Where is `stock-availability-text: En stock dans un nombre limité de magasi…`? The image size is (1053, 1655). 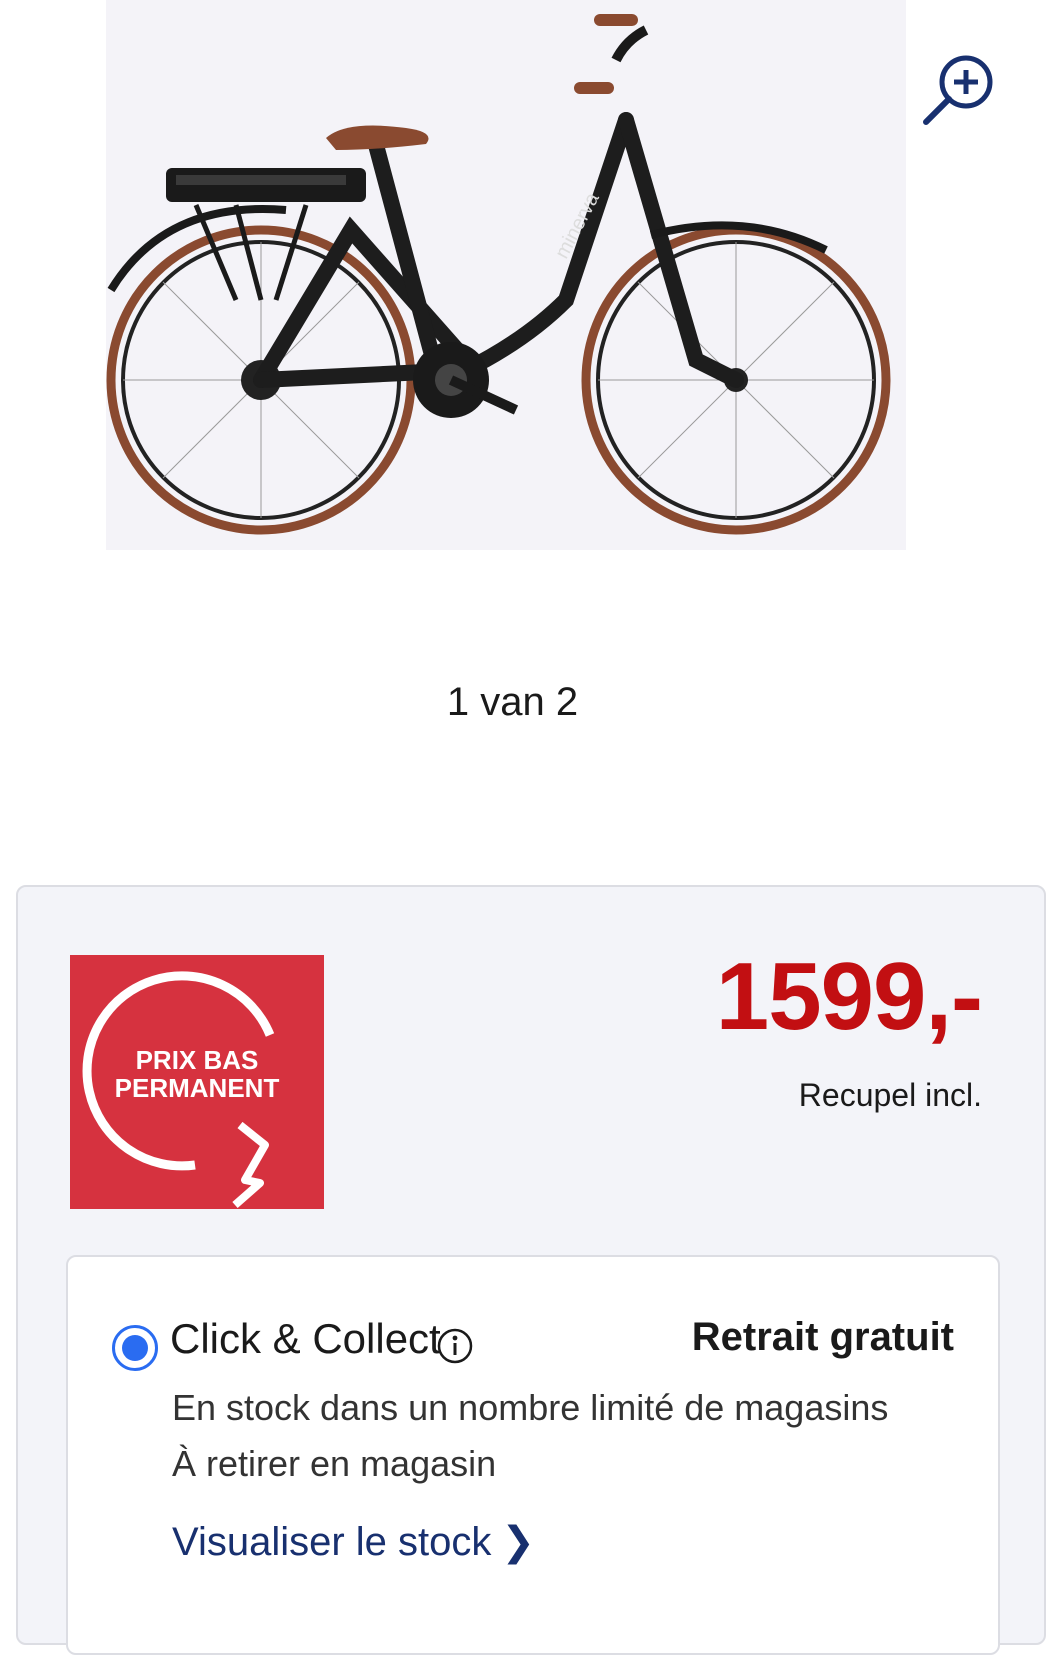 stock-availability-text: En stock dans un nombre limité de magasi… is located at coordinates (530, 1407).